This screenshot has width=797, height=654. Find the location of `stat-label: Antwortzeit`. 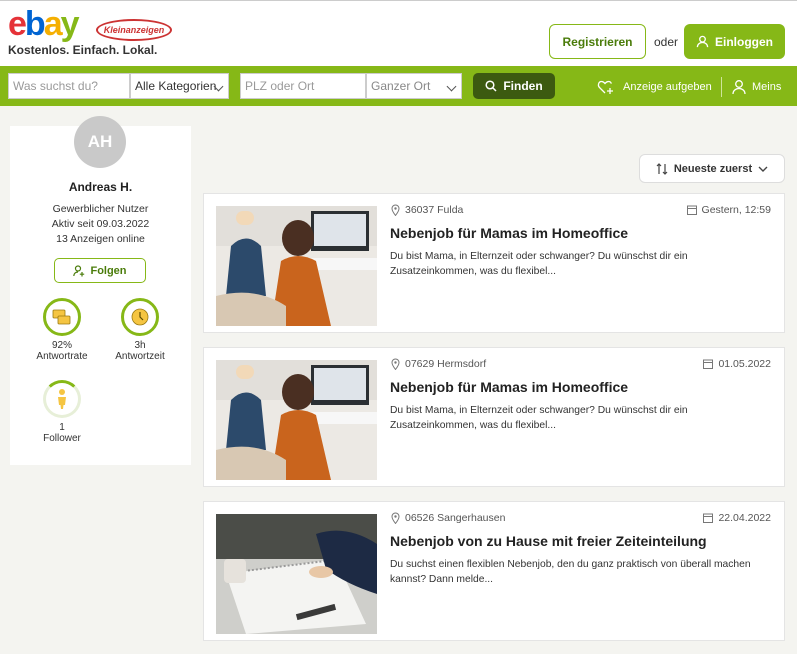

stat-label: Antwortzeit is located at coordinates (140, 356).